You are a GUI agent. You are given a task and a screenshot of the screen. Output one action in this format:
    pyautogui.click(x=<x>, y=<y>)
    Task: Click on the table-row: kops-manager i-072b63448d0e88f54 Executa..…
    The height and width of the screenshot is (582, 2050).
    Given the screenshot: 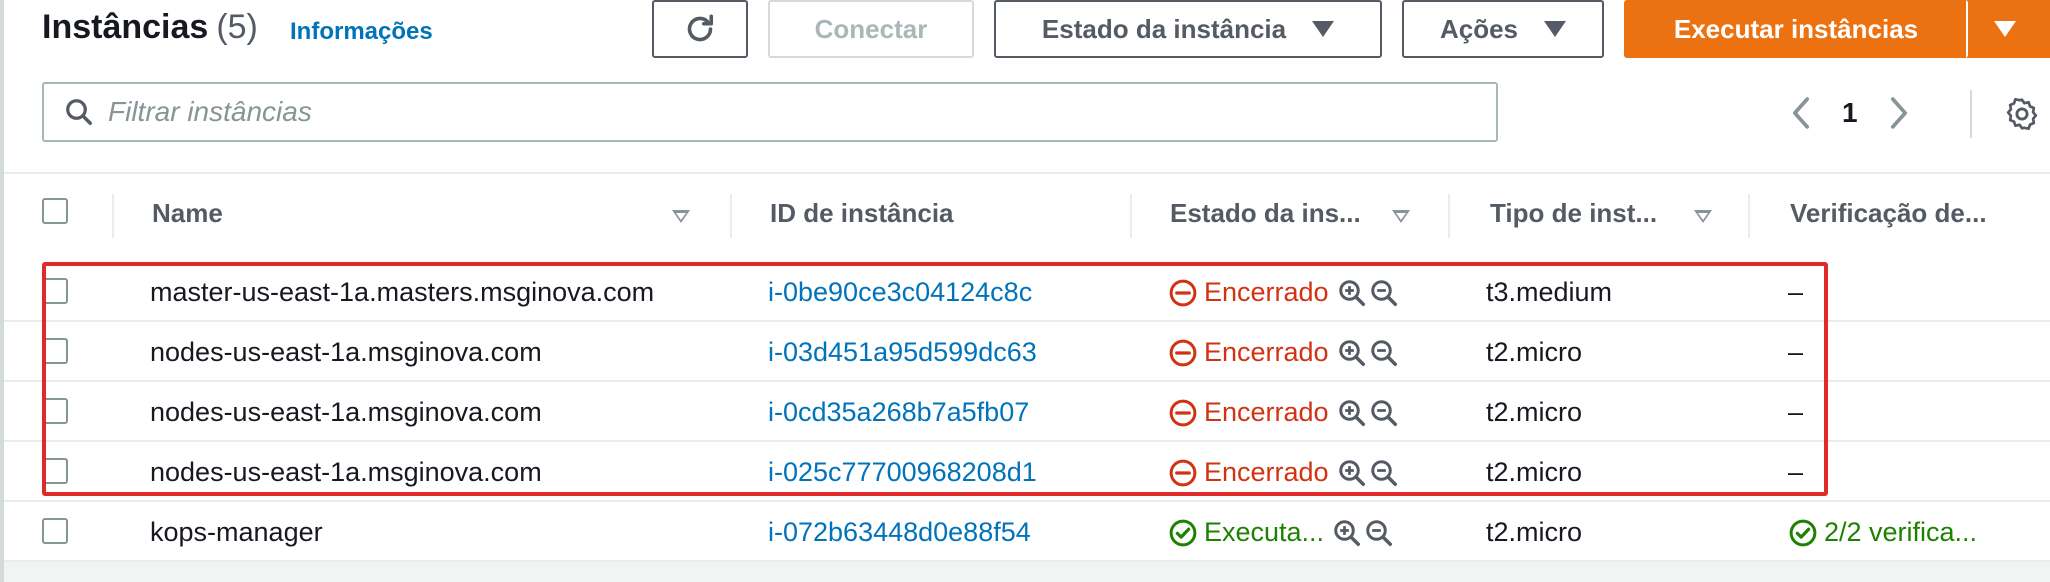 What is the action you would take?
    pyautogui.click(x=1027, y=532)
    